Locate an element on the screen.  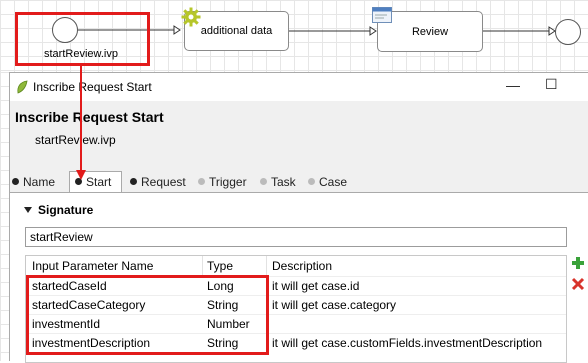
minimize-button: — is located at coordinates (513, 85).